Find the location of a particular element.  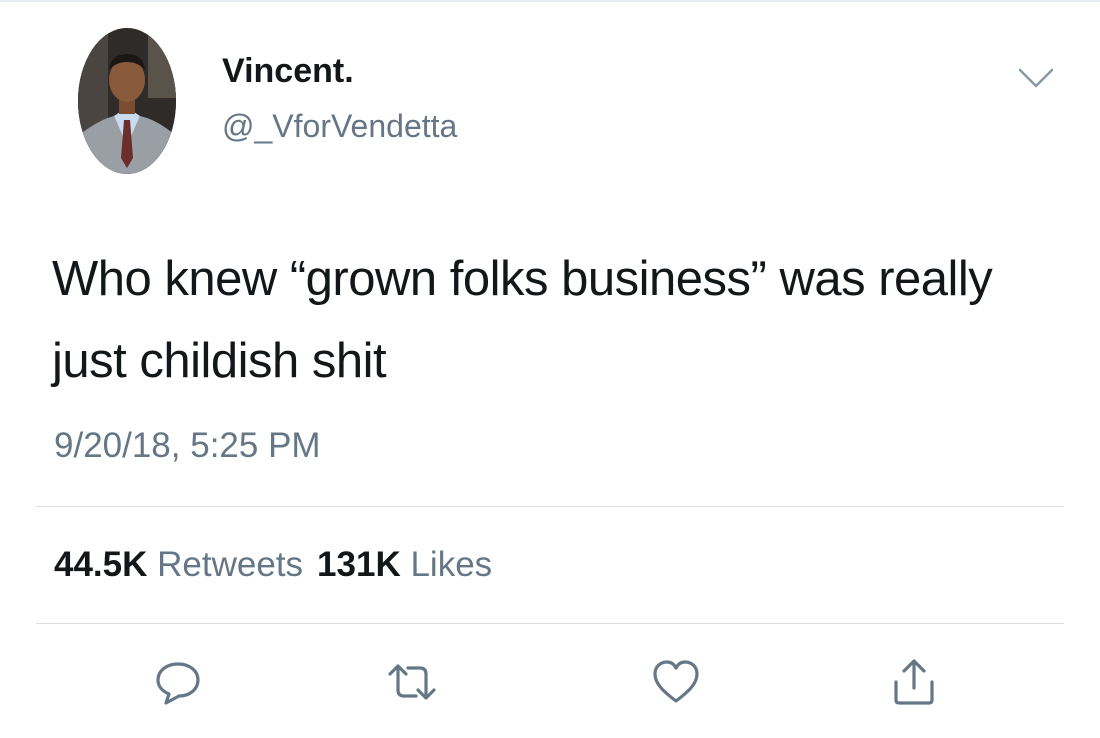

author-handle: @_VforVendetta is located at coordinates (339, 126).